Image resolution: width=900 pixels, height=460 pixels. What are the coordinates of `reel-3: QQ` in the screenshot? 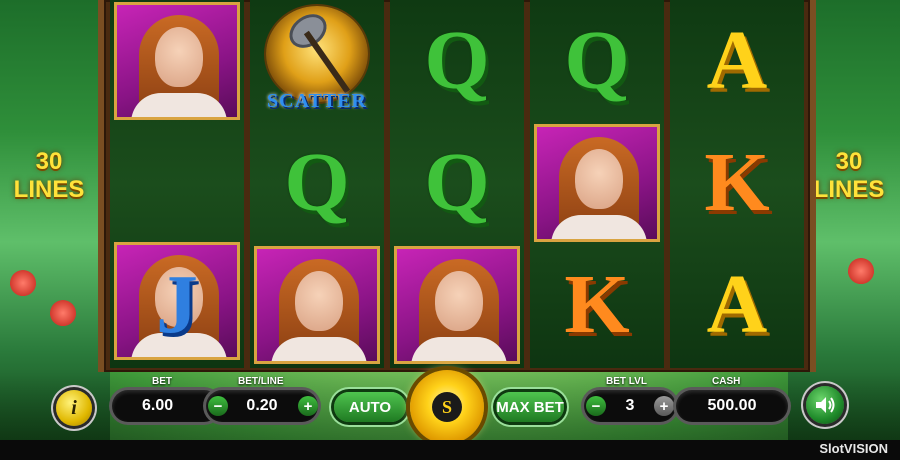 It's located at (457, 184).